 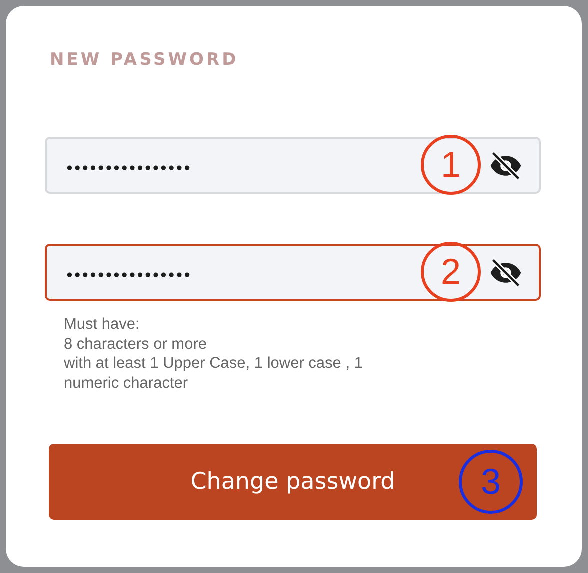 I want to click on section-title: NEW PASSWORD, so click(x=145, y=60).